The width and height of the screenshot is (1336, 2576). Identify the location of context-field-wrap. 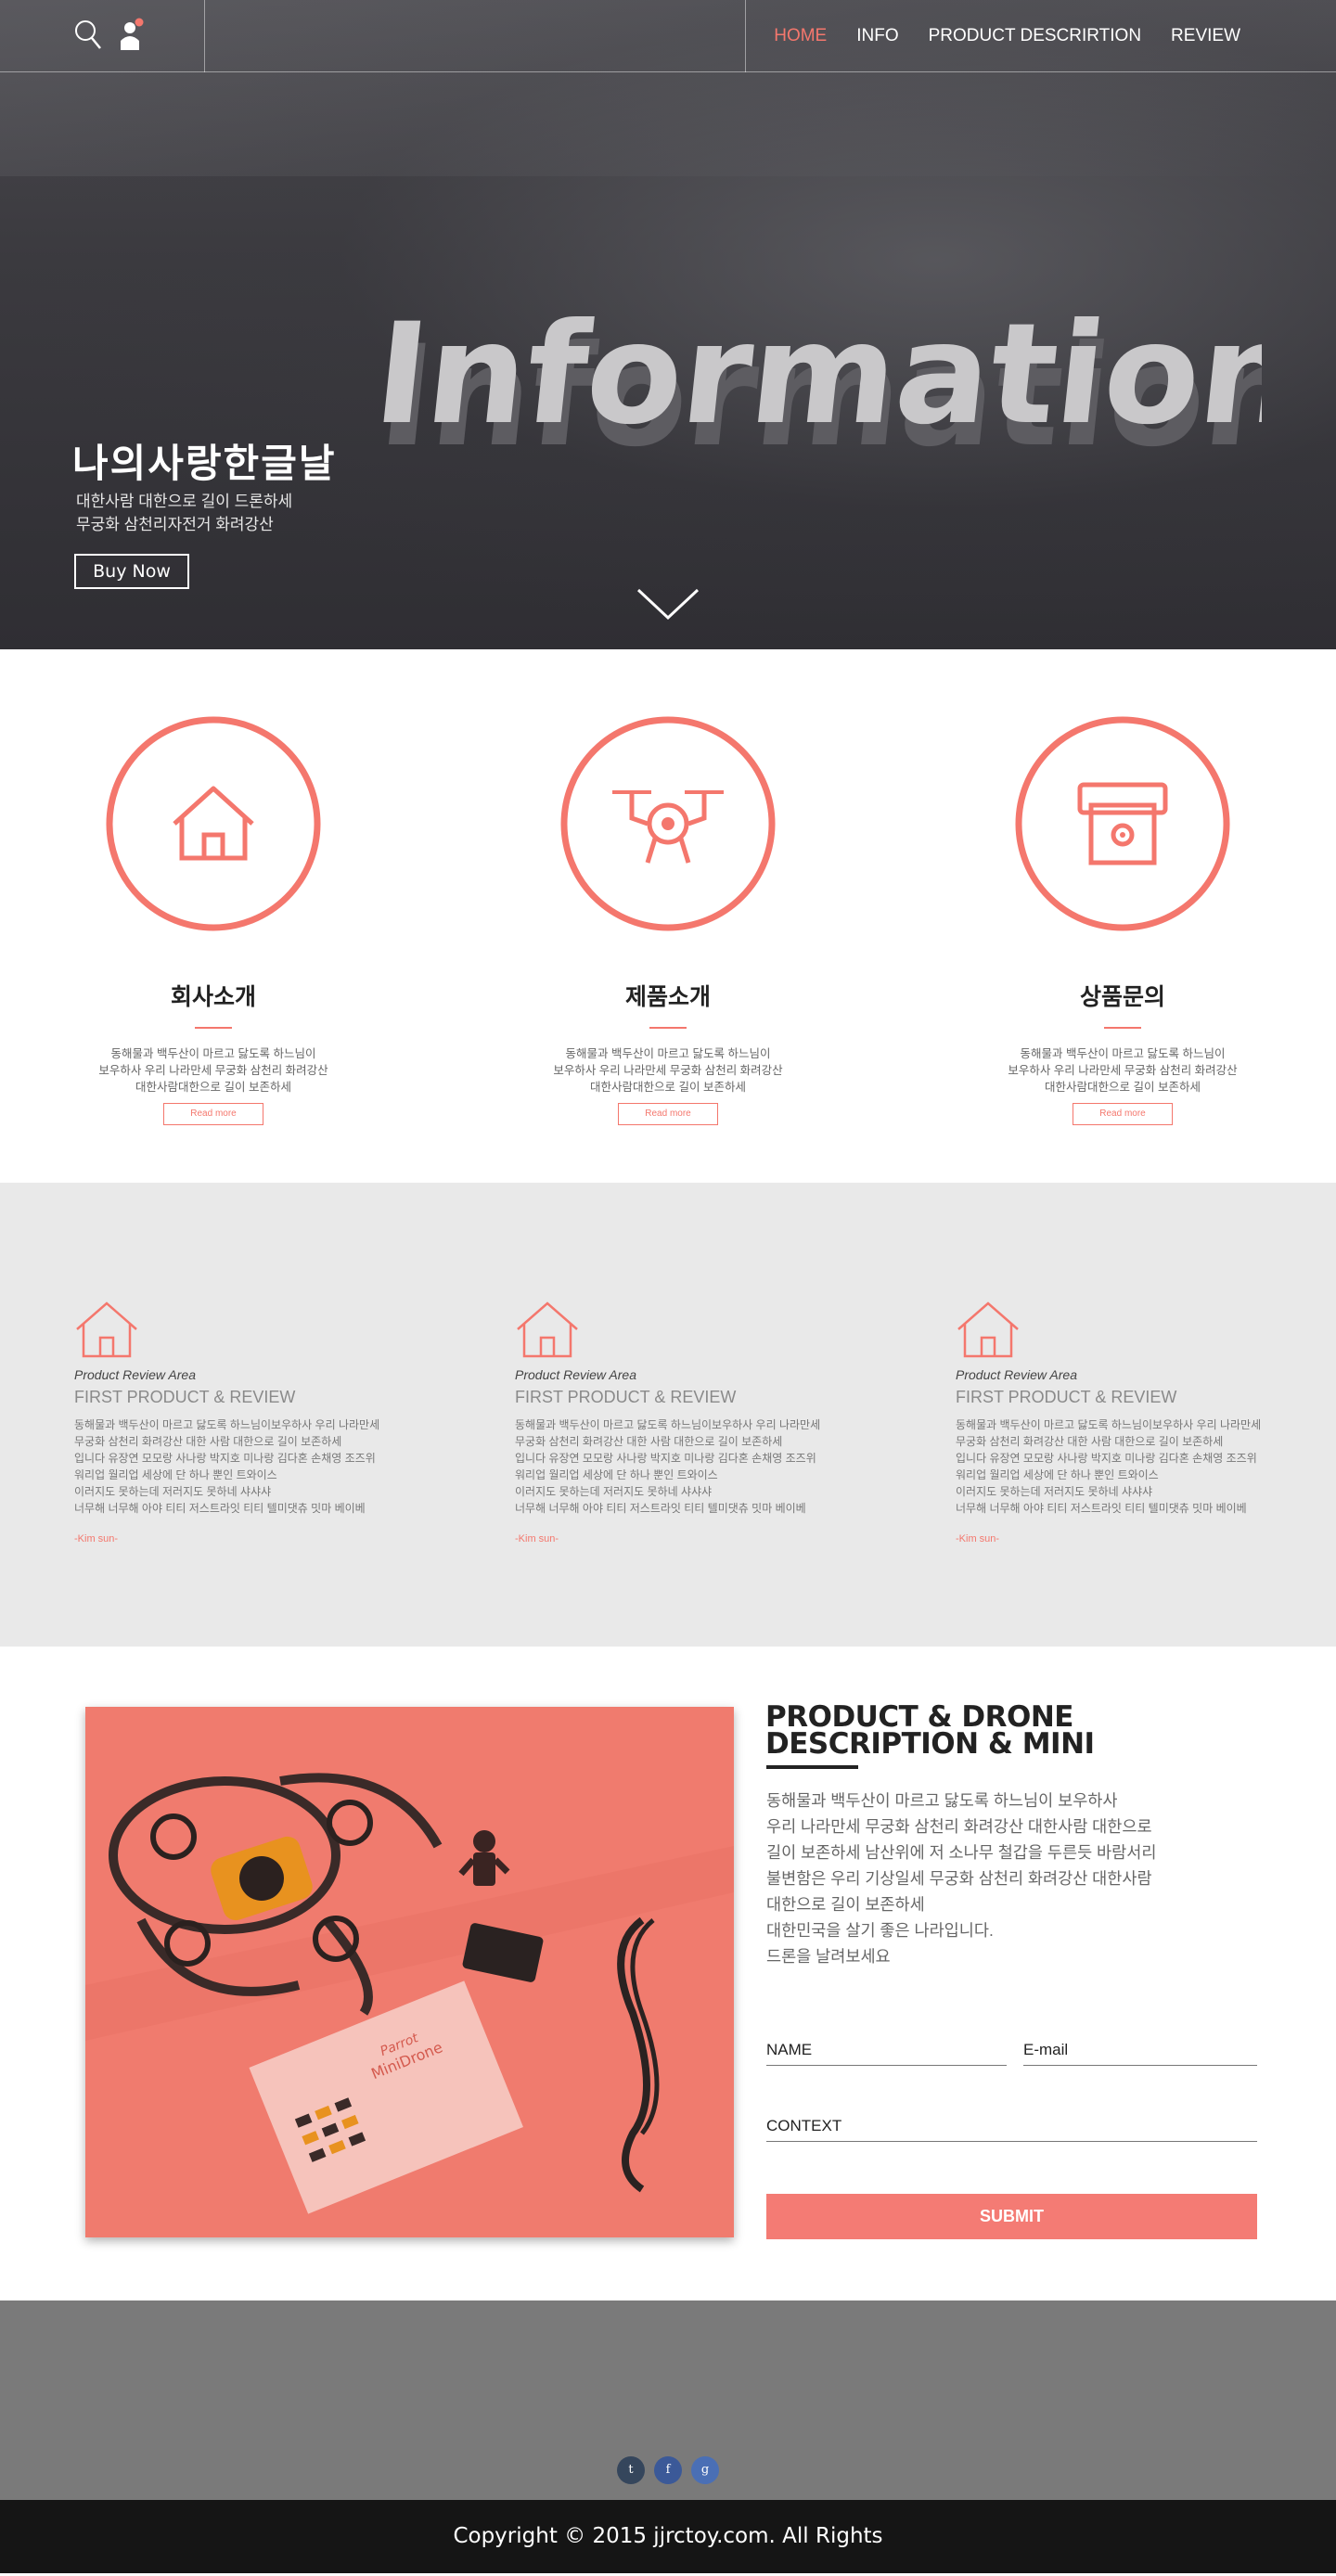
(1012, 2126).